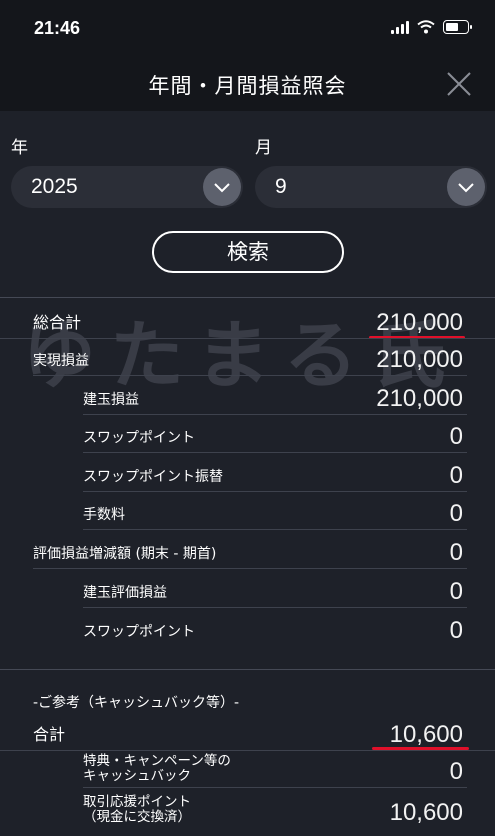 The image size is (495, 836). I want to click on page-title: 年間・月間損益照会, so click(247, 86).